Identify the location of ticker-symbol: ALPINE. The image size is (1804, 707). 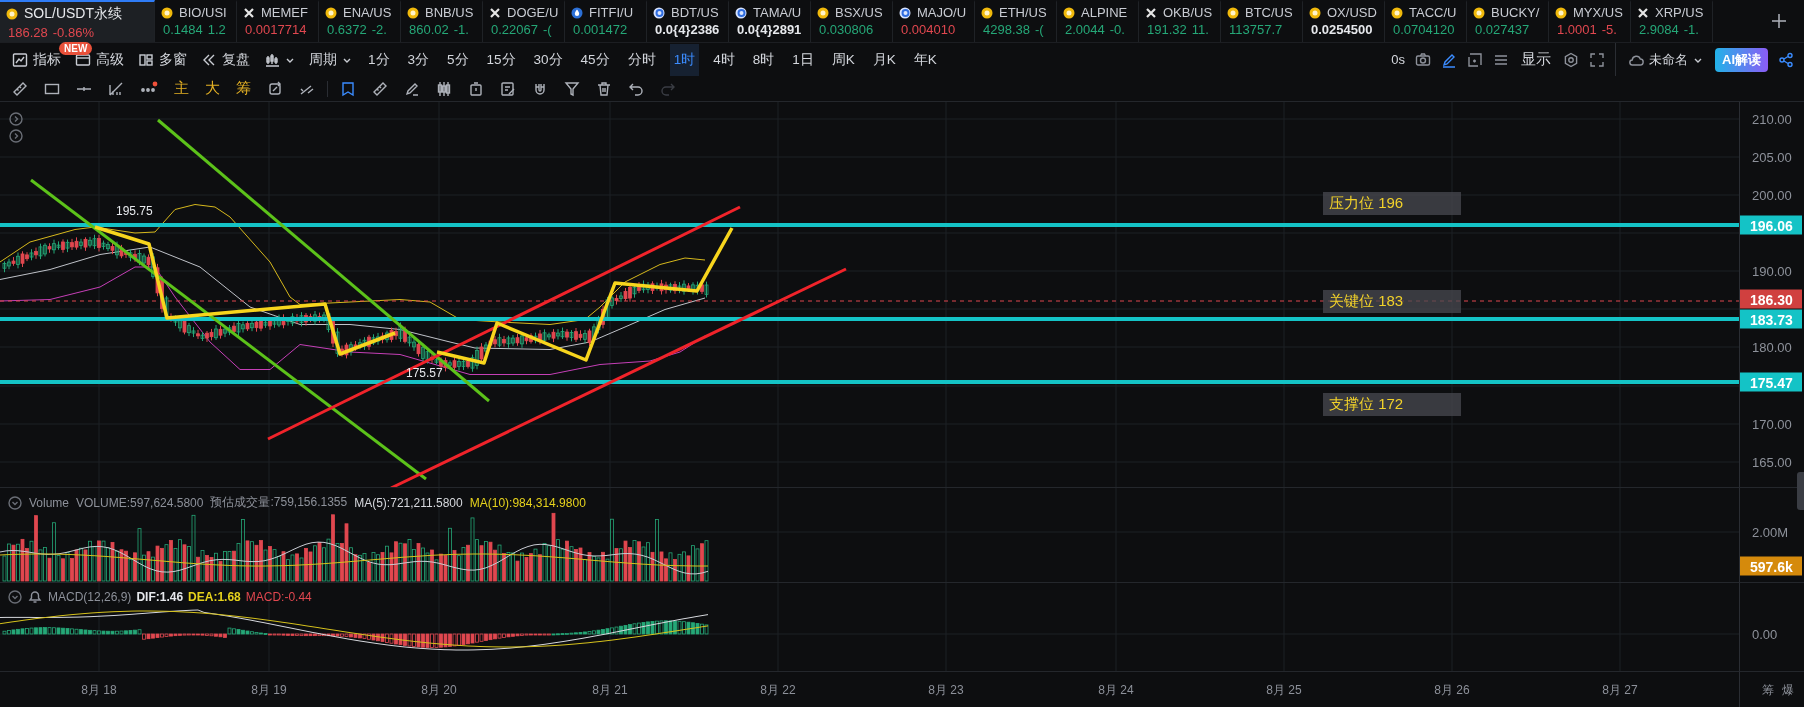
(1104, 12).